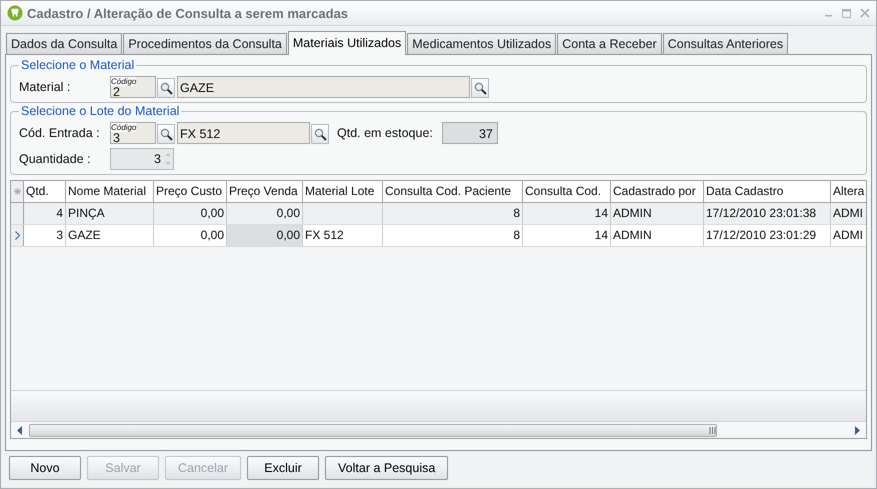 The height and width of the screenshot is (489, 877). What do you see at coordinates (110, 213) in the screenshot?
I see `table-cell: PINÇA` at bounding box center [110, 213].